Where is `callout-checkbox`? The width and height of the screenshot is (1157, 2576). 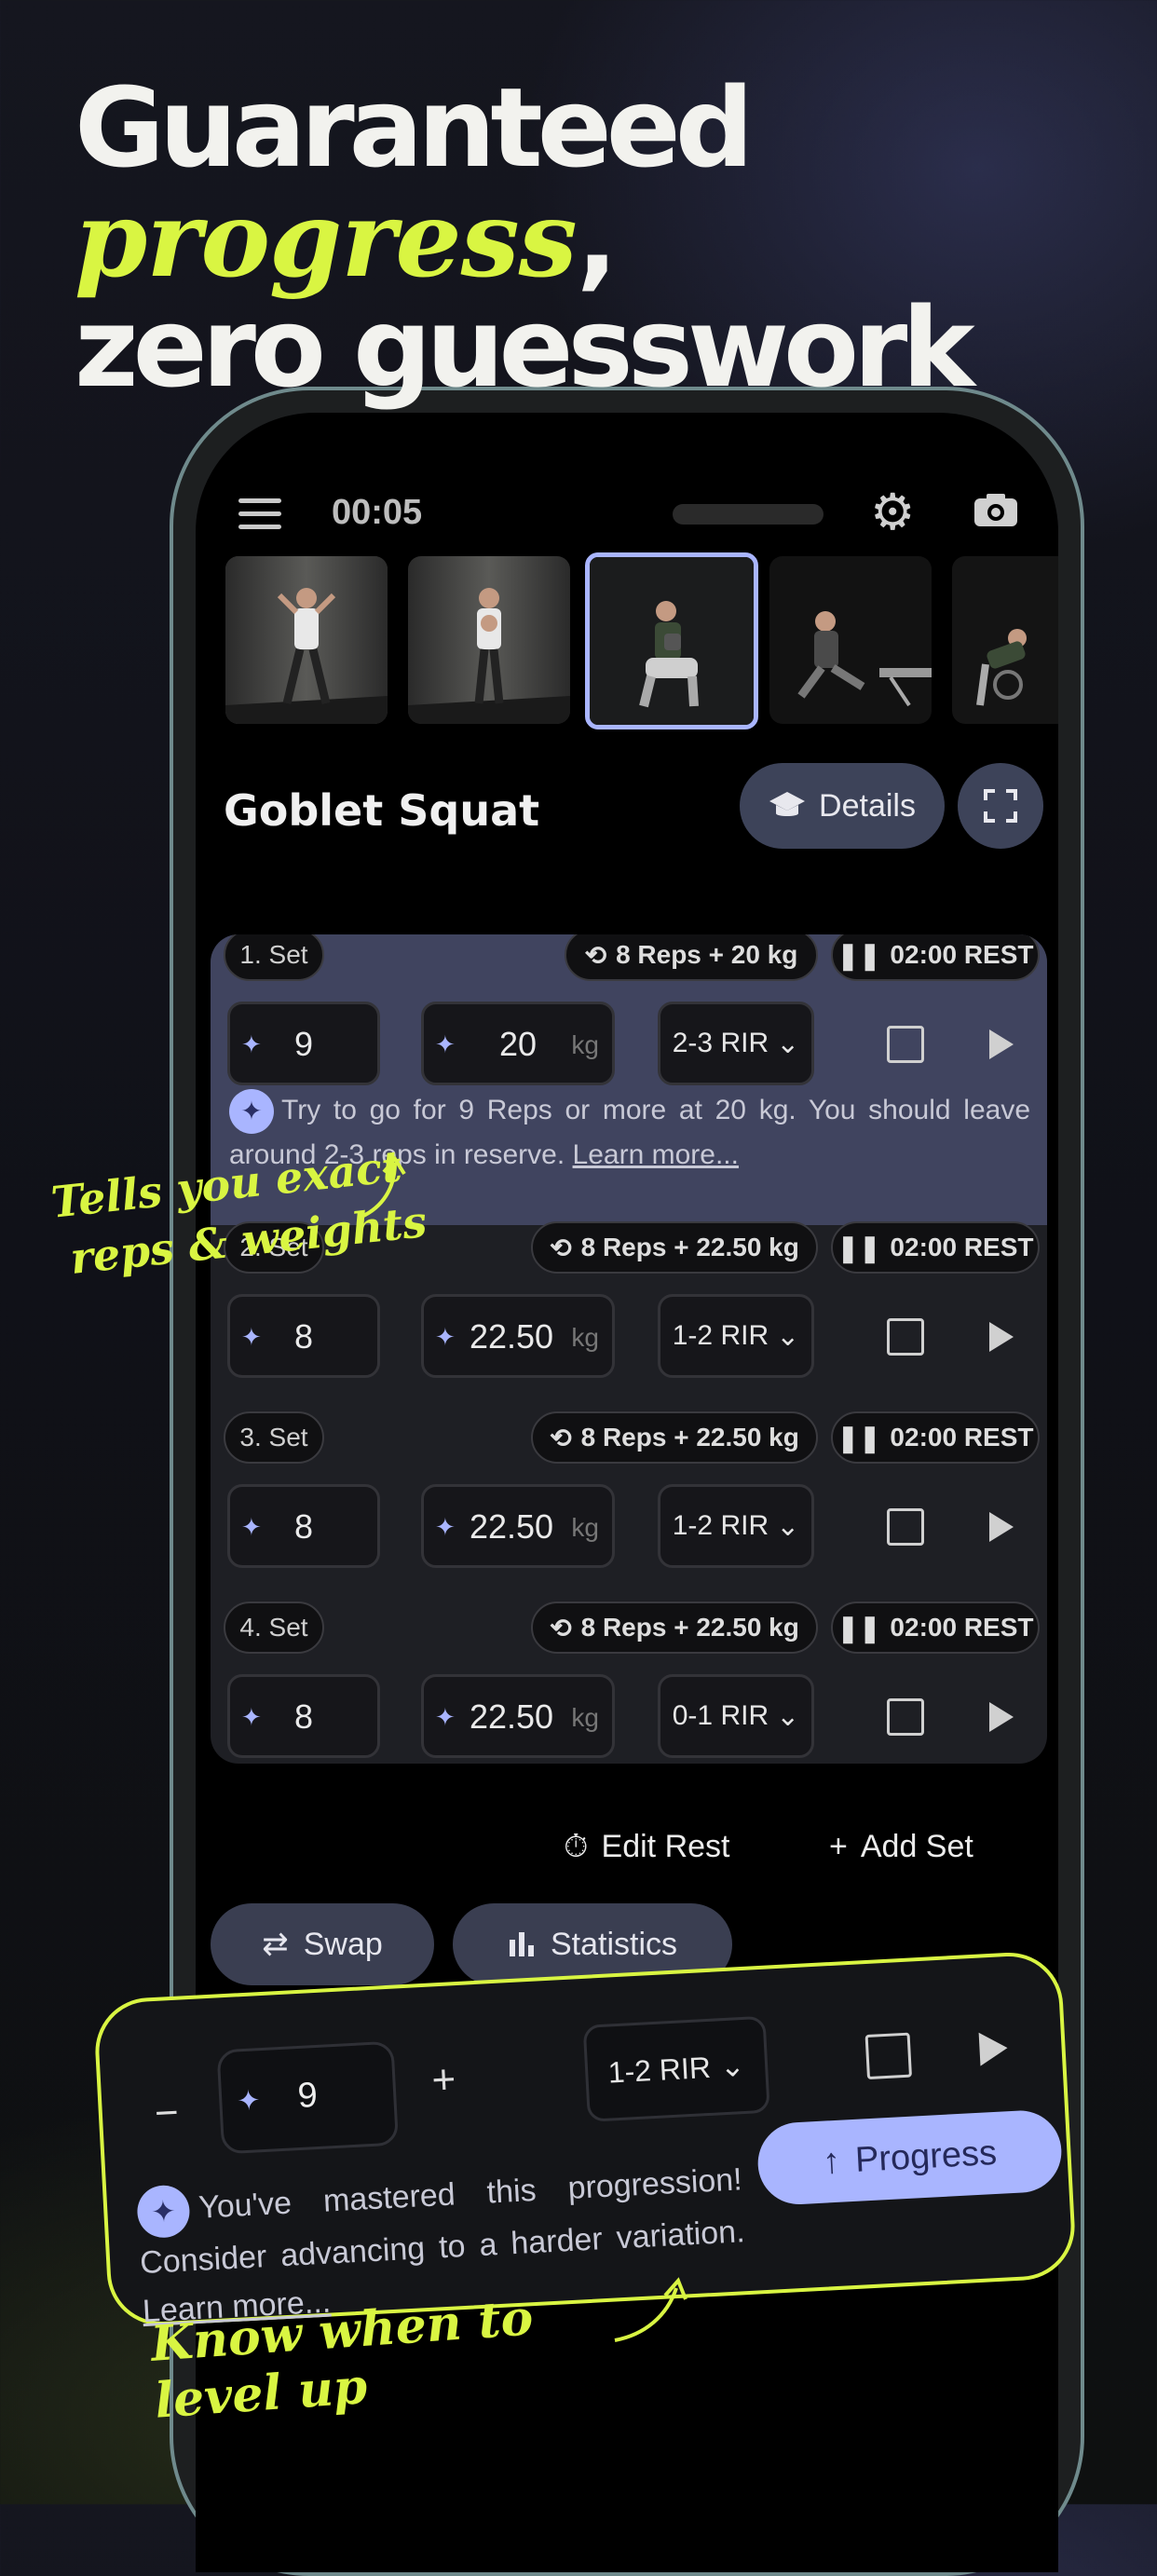
callout-checkbox is located at coordinates (888, 2056).